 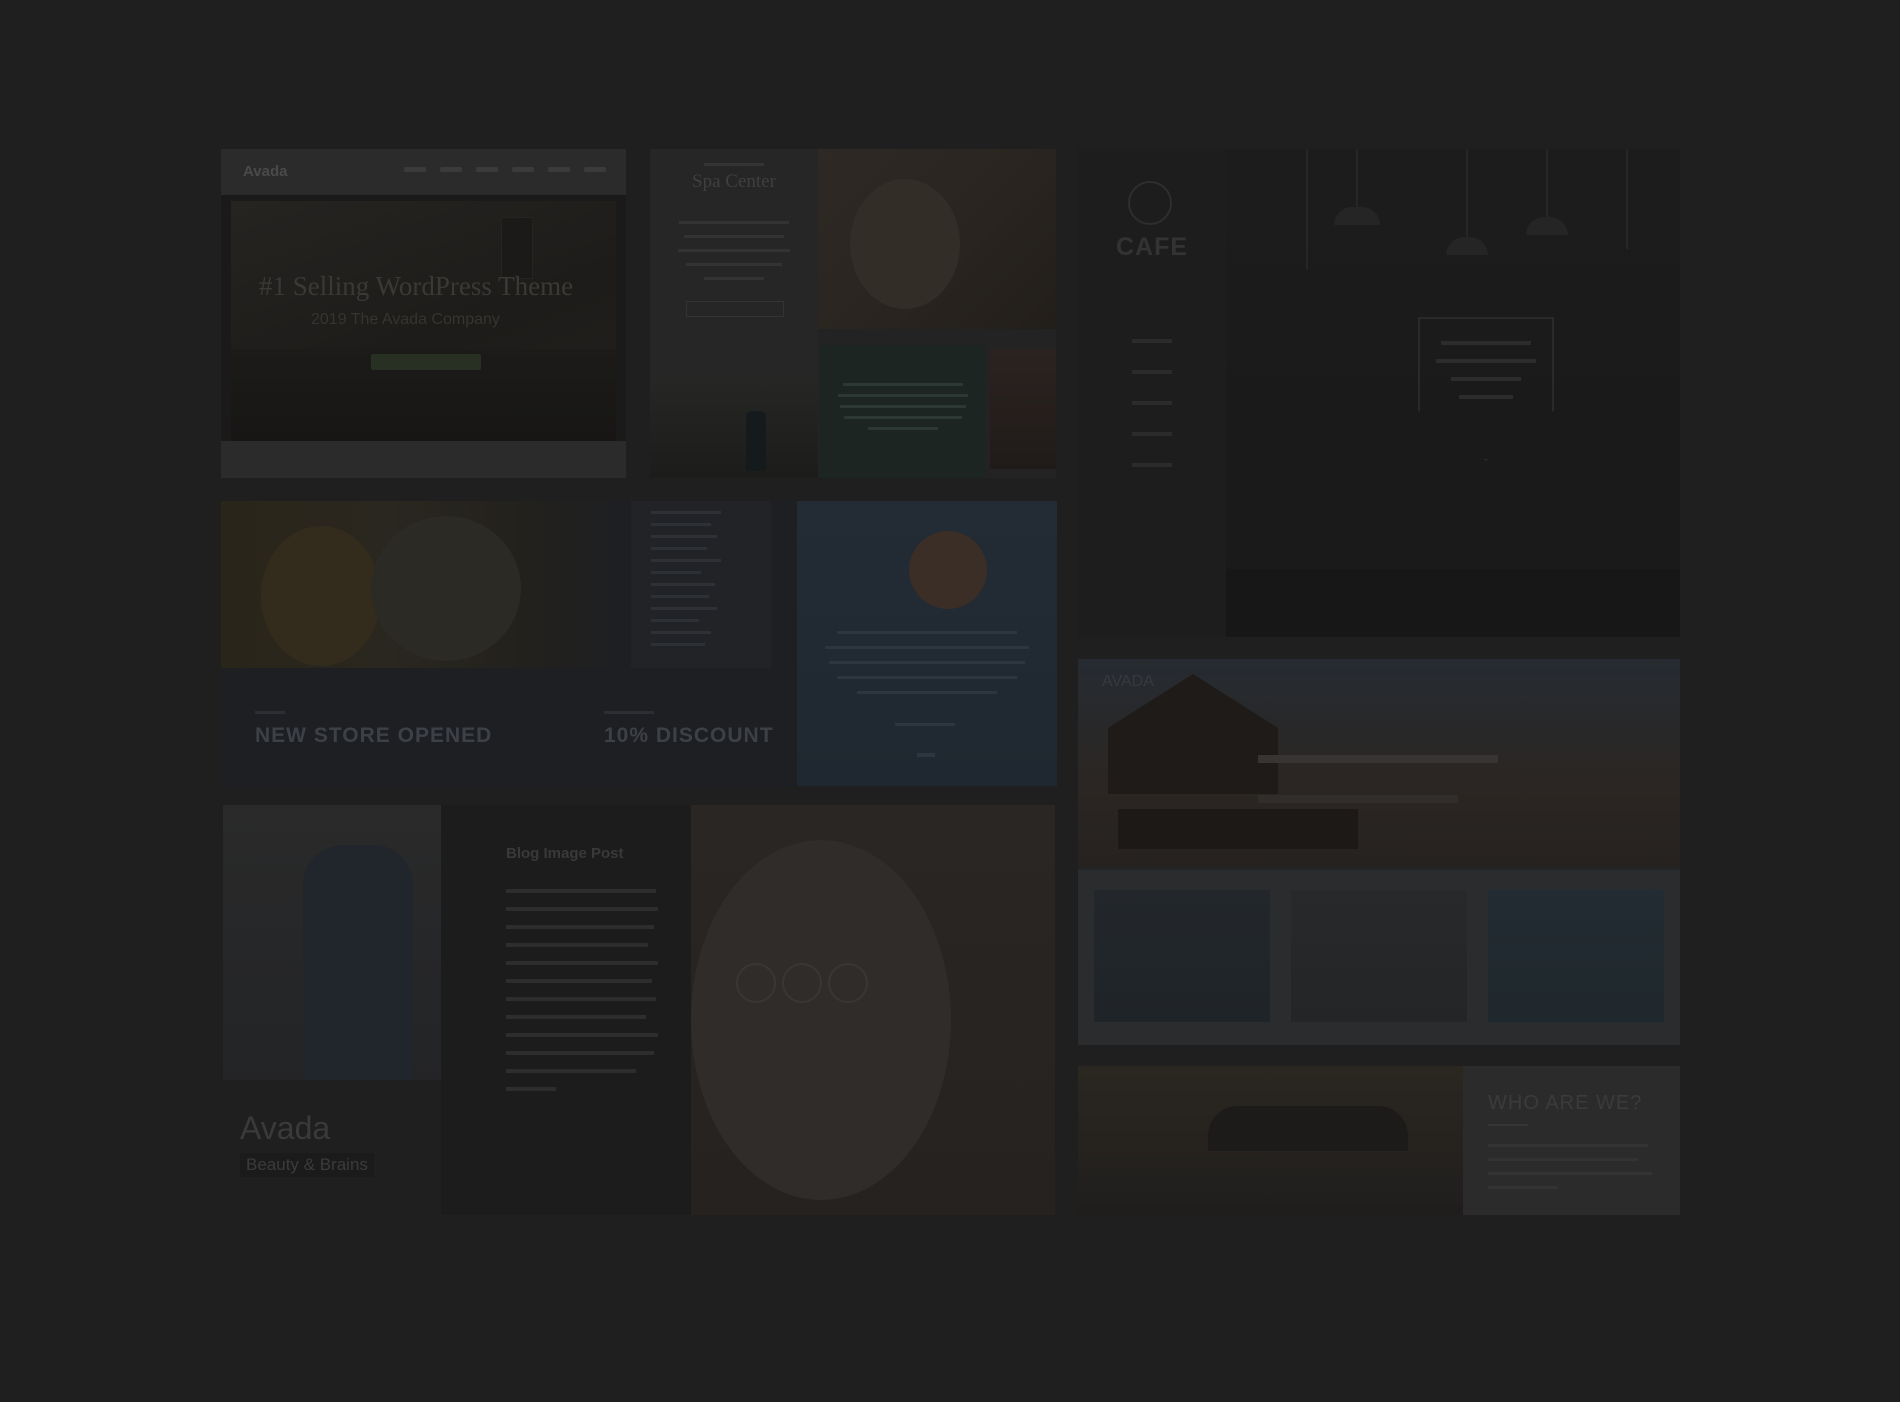 What do you see at coordinates (1238, 829) in the screenshot?
I see `pier-shape` at bounding box center [1238, 829].